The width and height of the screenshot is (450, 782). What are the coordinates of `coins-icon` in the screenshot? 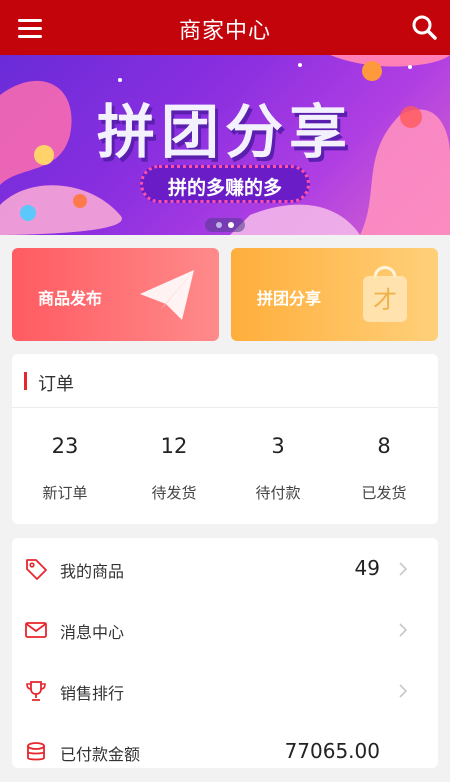 It's located at (36, 751).